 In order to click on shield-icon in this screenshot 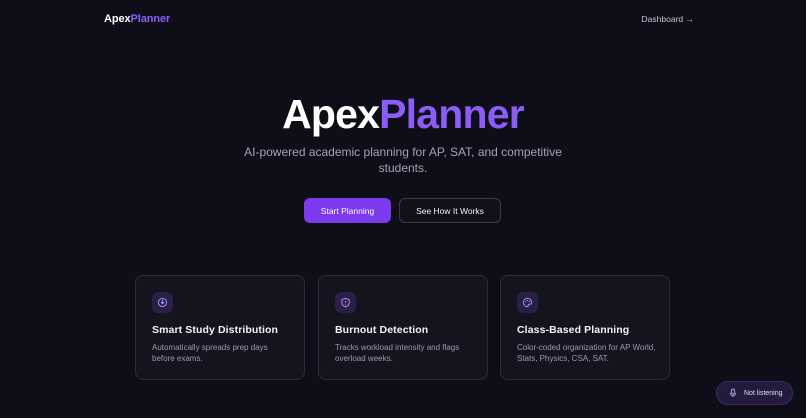, I will do `click(345, 302)`.